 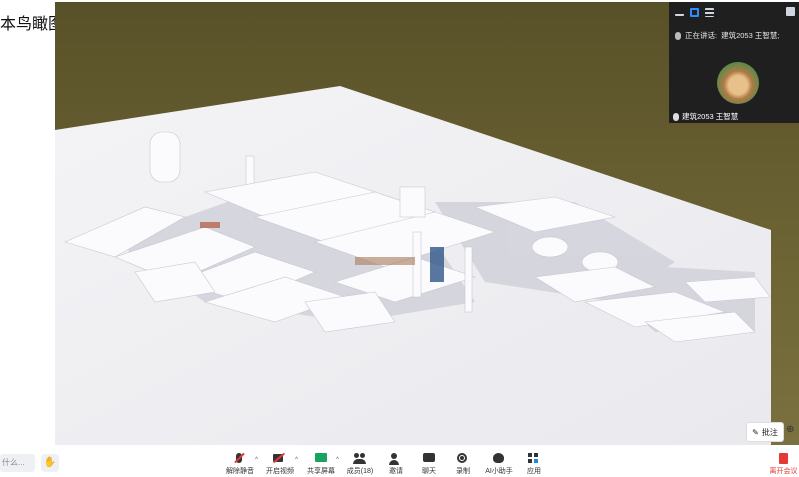 I want to click on participant-name: 建筑2053 王智慧, so click(x=710, y=116).